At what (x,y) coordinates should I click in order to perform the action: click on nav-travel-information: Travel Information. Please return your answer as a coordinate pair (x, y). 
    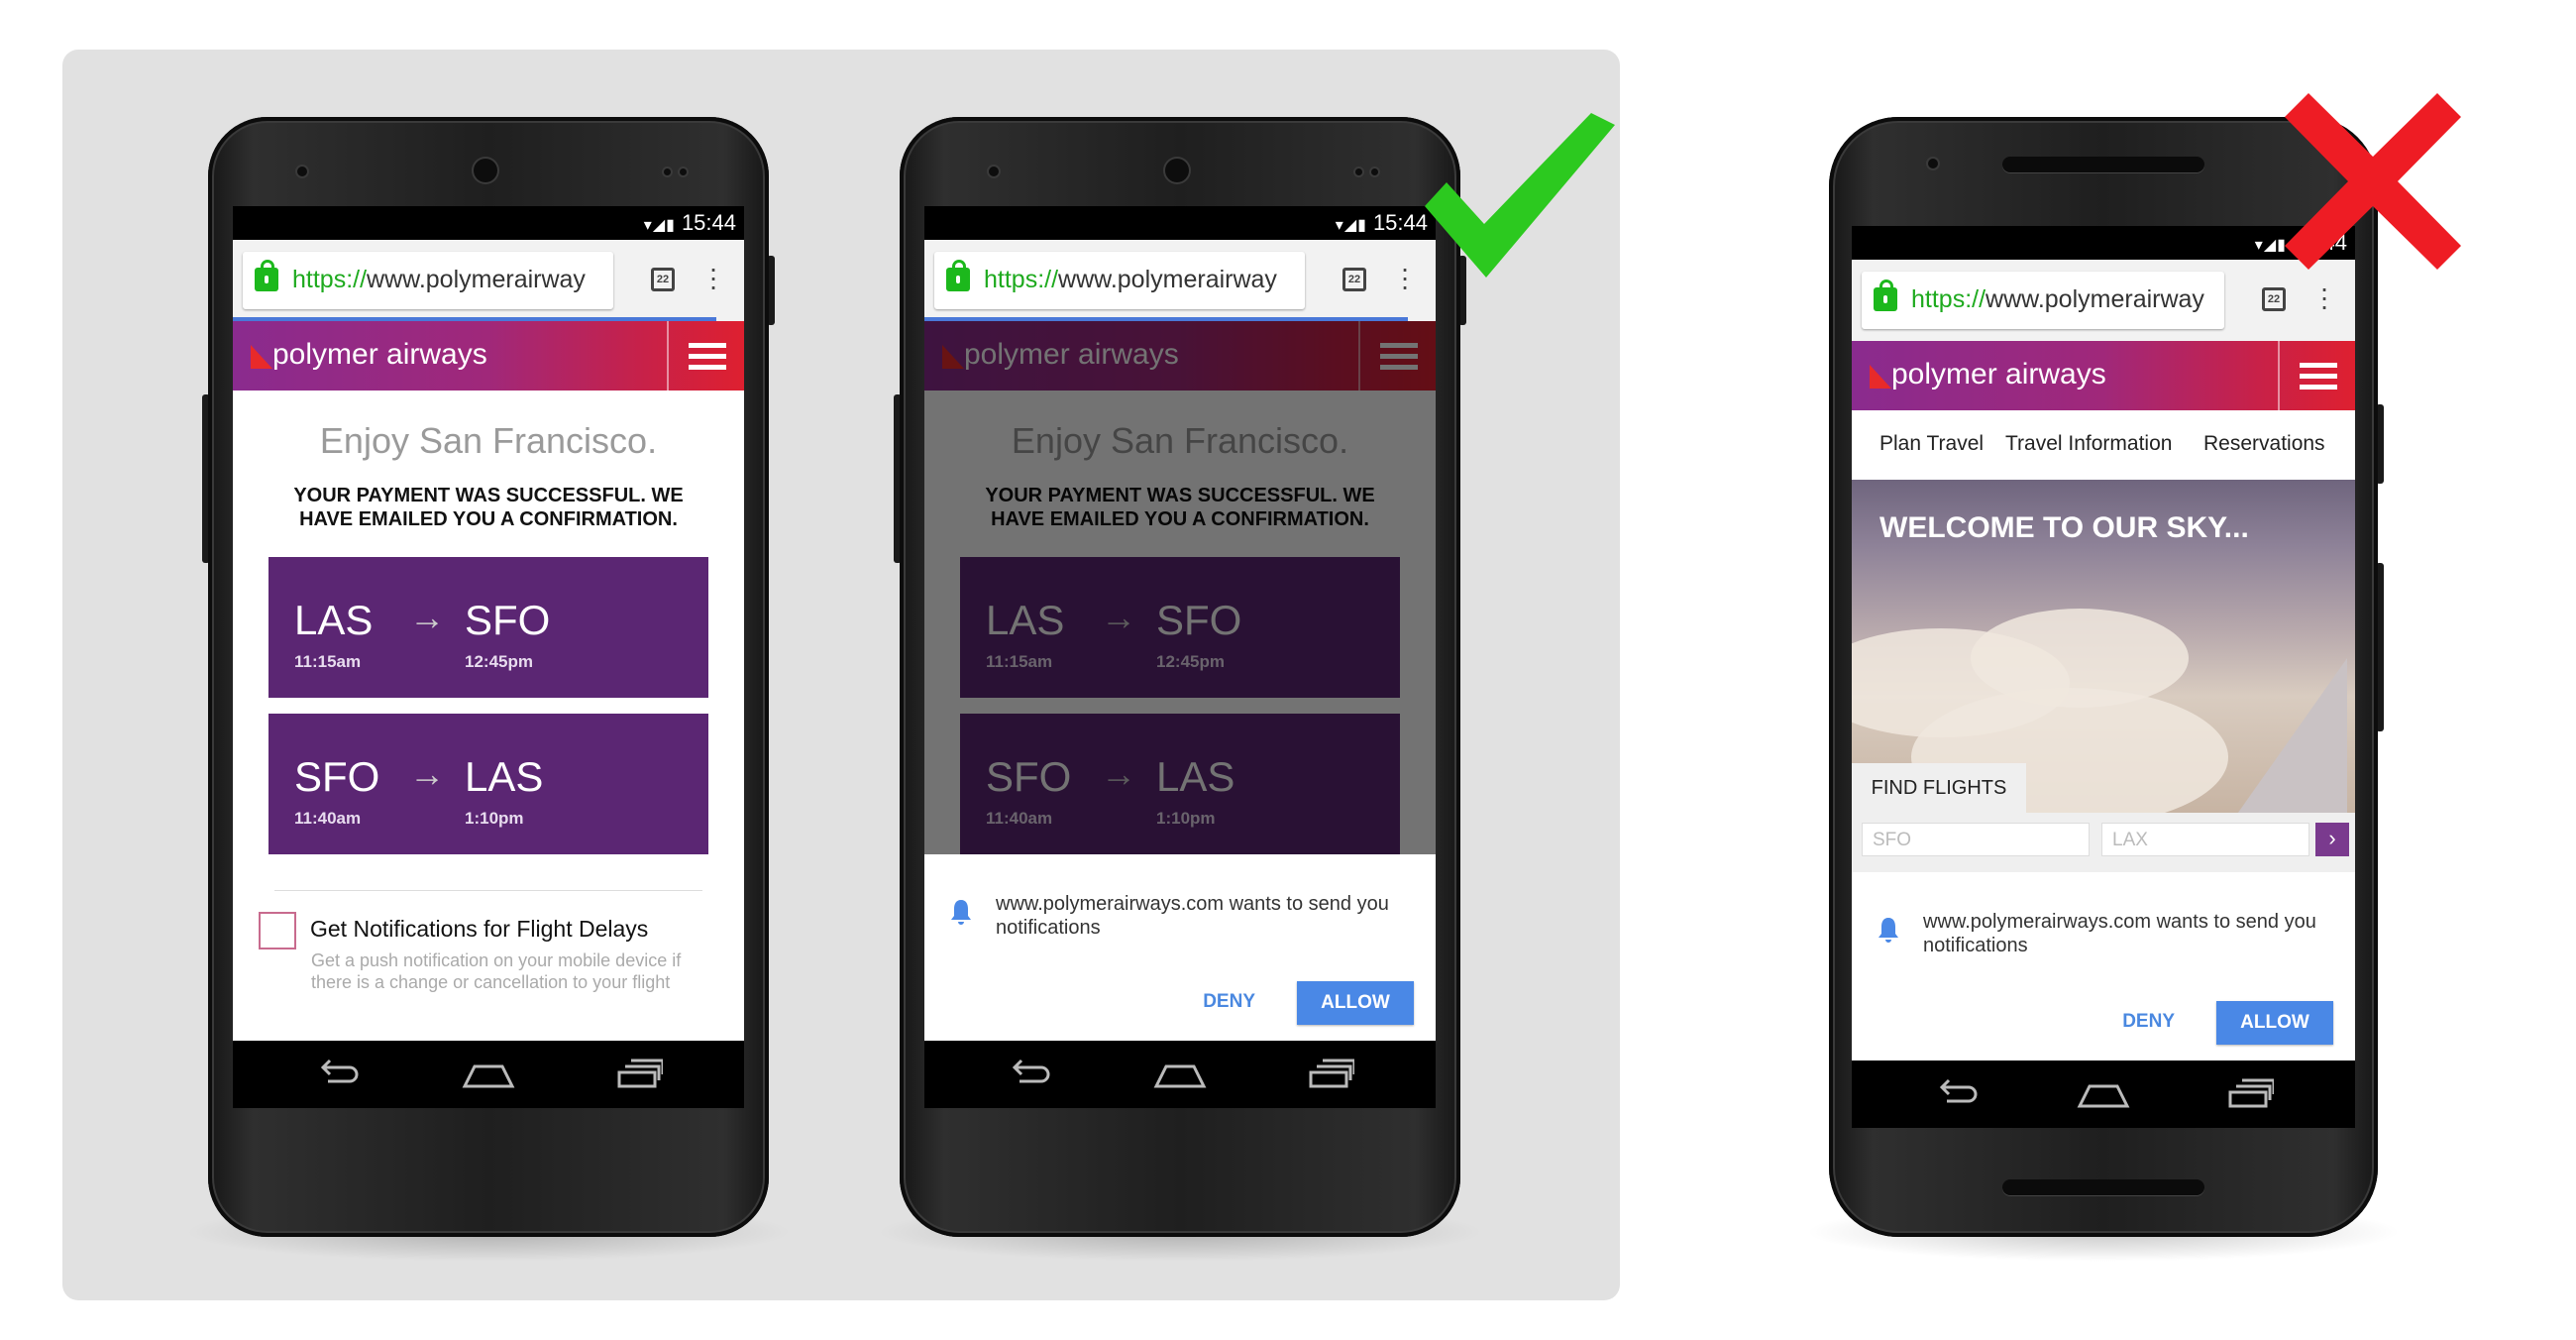
    Looking at the image, I should click on (2089, 444).